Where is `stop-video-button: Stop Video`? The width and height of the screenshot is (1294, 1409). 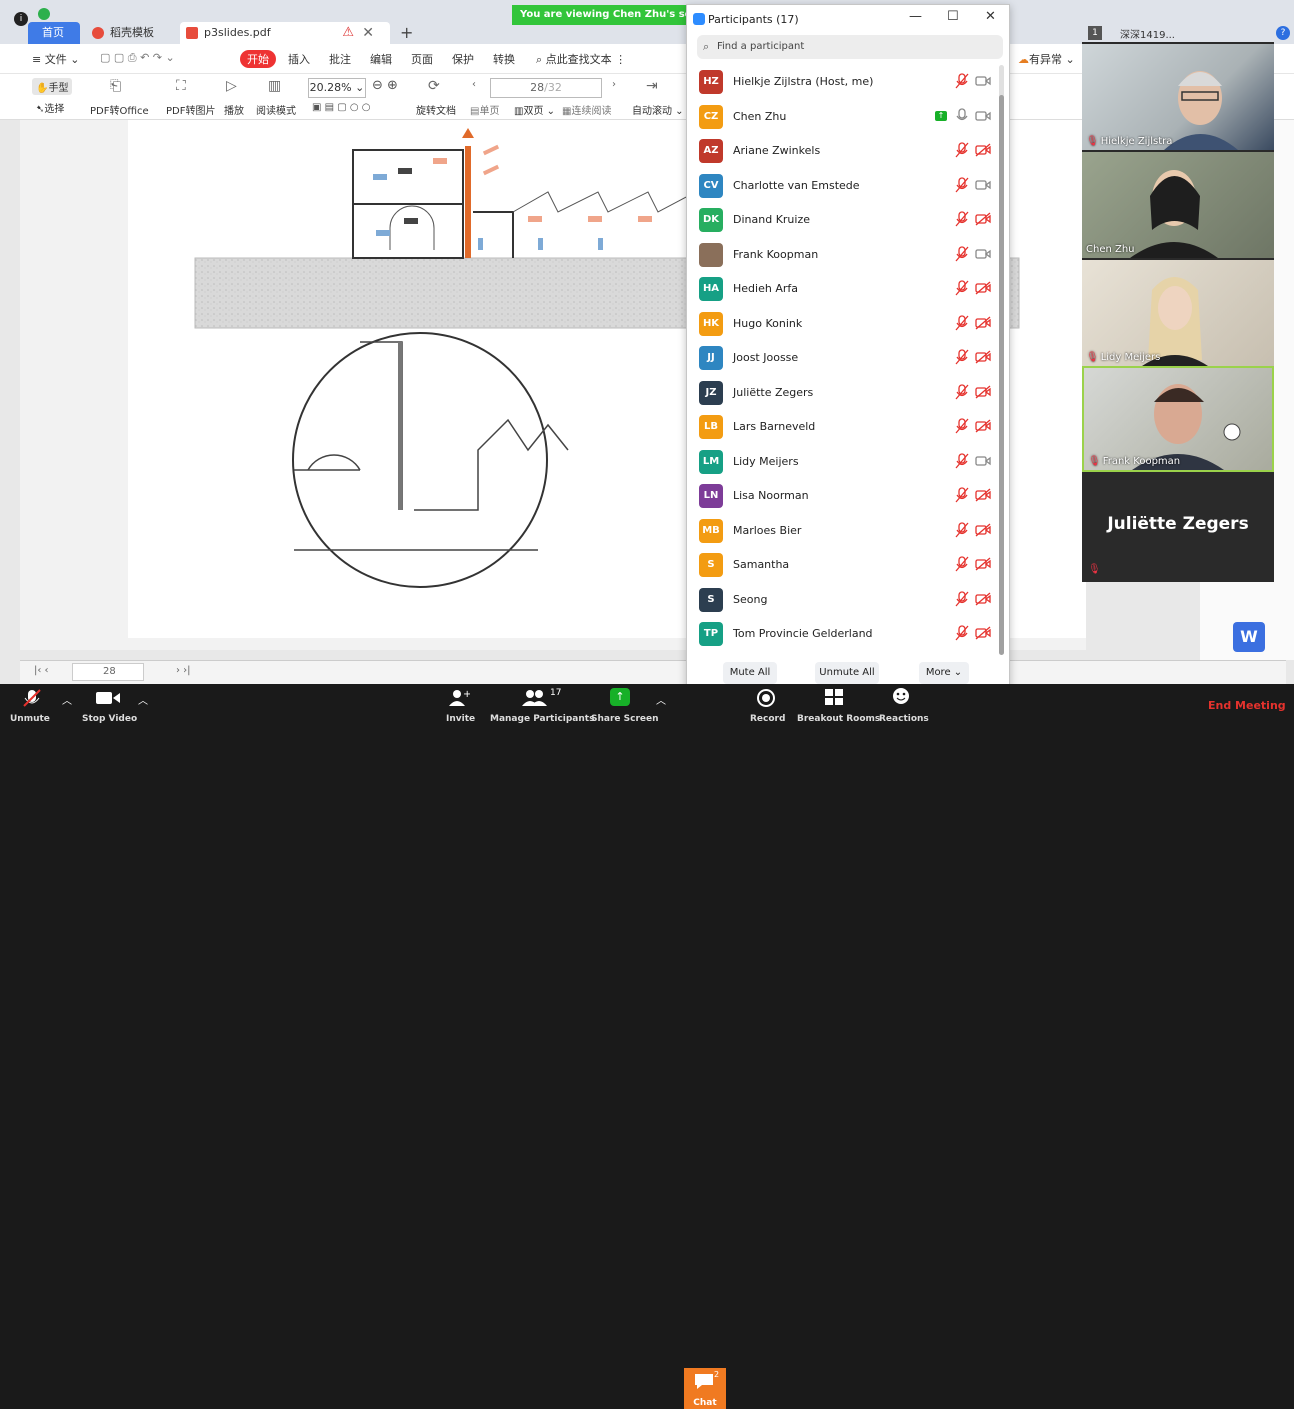
stop-video-button: Stop Video is located at coordinates (109, 719).